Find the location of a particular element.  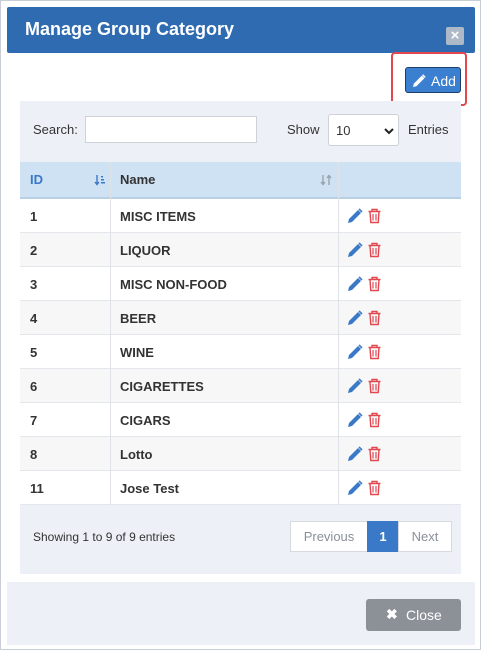

row-id: 6 is located at coordinates (34, 386).